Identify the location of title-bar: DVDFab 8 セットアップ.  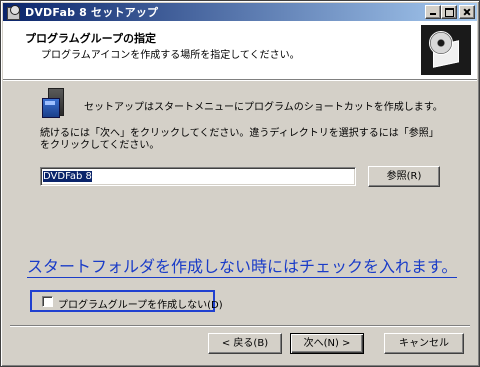
(240, 12).